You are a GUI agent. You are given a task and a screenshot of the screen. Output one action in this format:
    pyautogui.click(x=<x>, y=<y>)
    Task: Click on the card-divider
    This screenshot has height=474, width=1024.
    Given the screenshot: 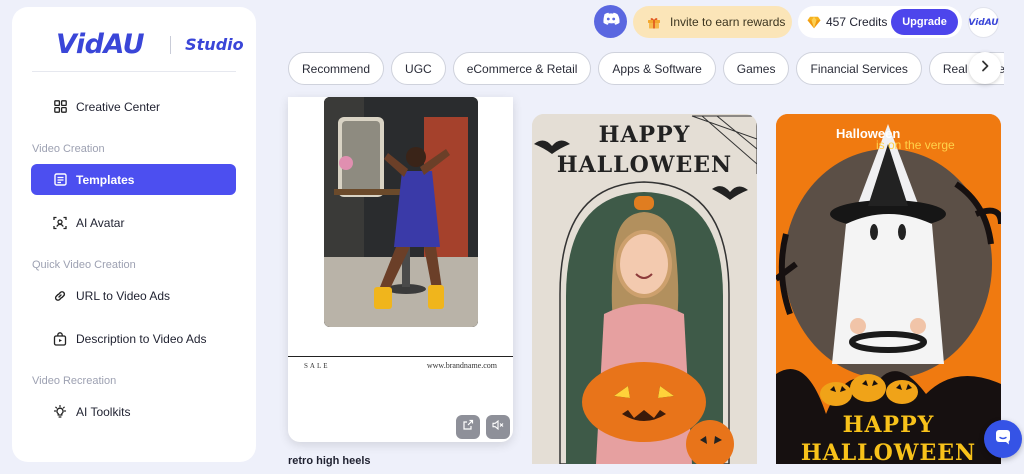 What is the action you would take?
    pyautogui.click(x=400, y=356)
    